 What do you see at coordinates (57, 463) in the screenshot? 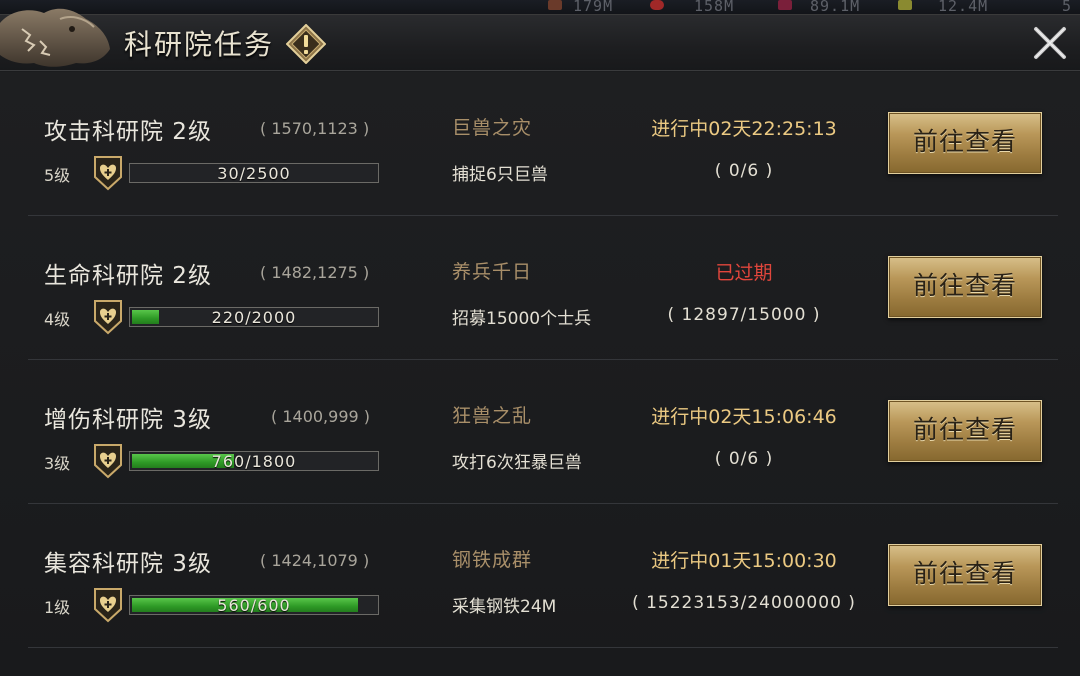
I see `level-label: 3级` at bounding box center [57, 463].